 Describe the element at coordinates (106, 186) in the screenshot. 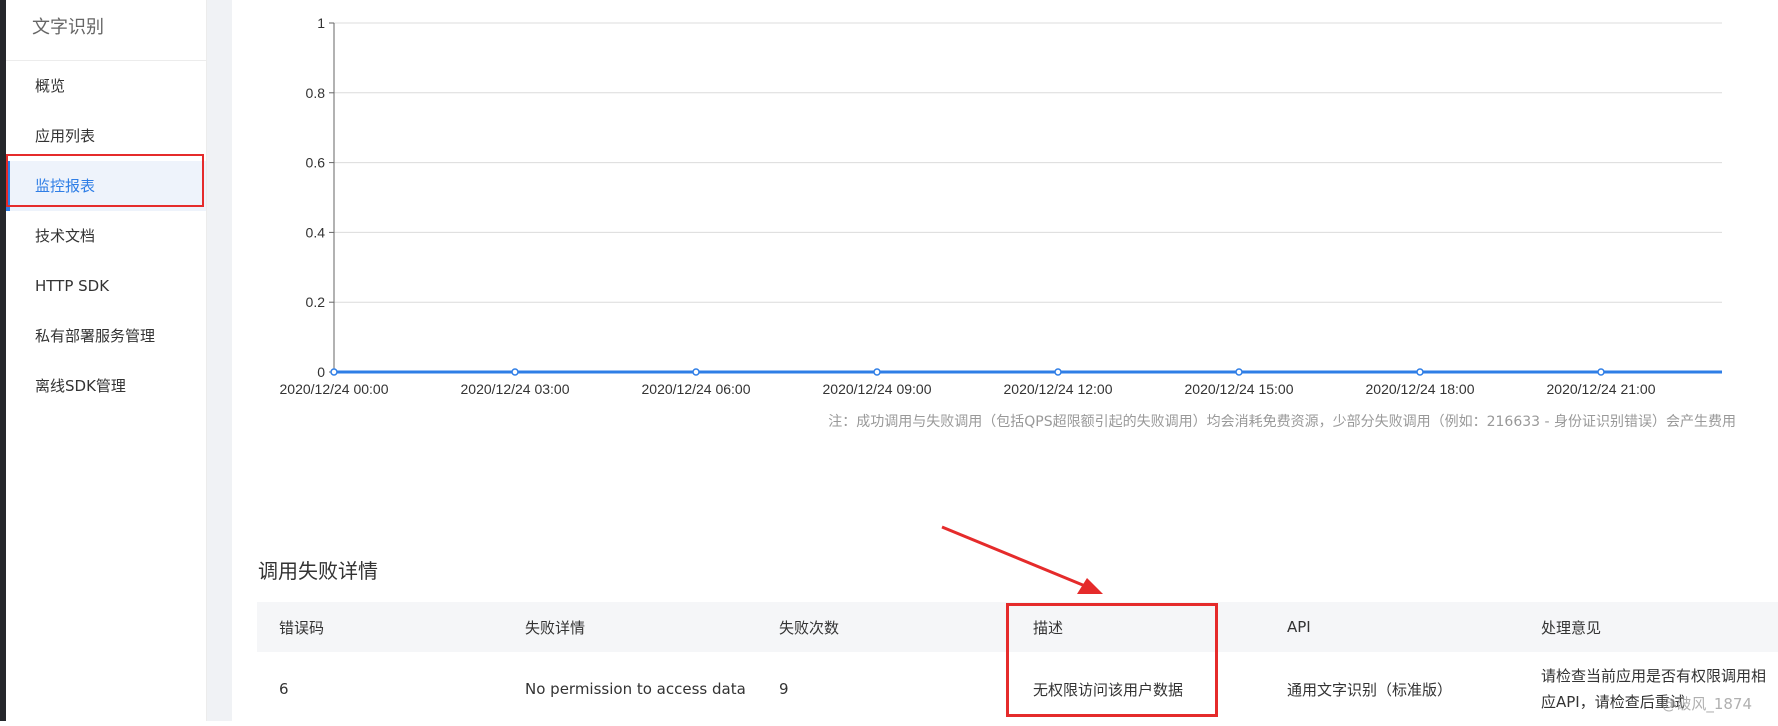

I see `sidebar-item-monitoring-report: 监控报表` at that location.